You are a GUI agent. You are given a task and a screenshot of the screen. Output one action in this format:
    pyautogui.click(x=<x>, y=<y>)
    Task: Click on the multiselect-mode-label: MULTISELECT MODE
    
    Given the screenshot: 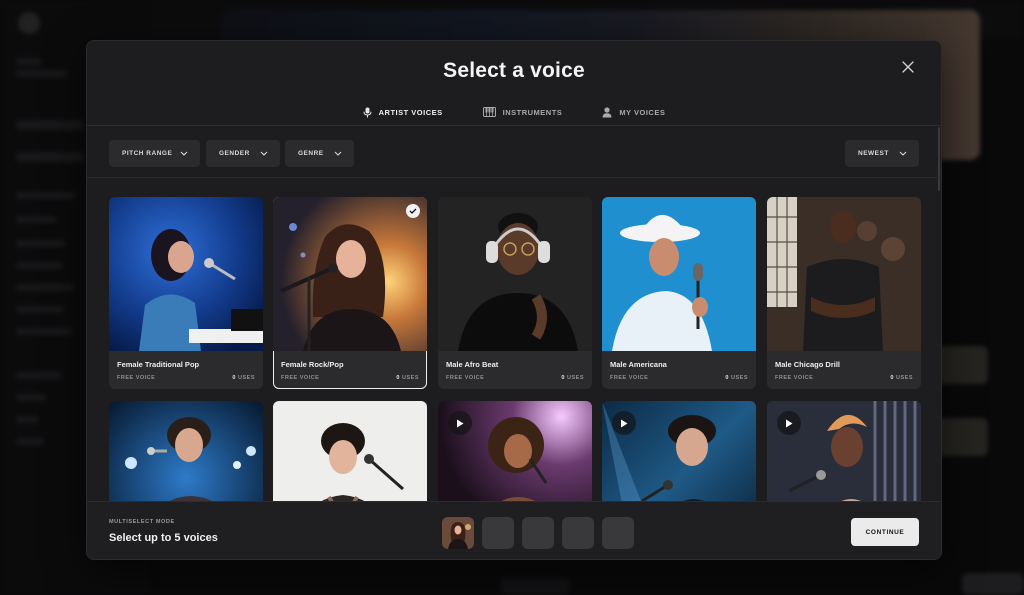 What is the action you would take?
    pyautogui.click(x=142, y=522)
    